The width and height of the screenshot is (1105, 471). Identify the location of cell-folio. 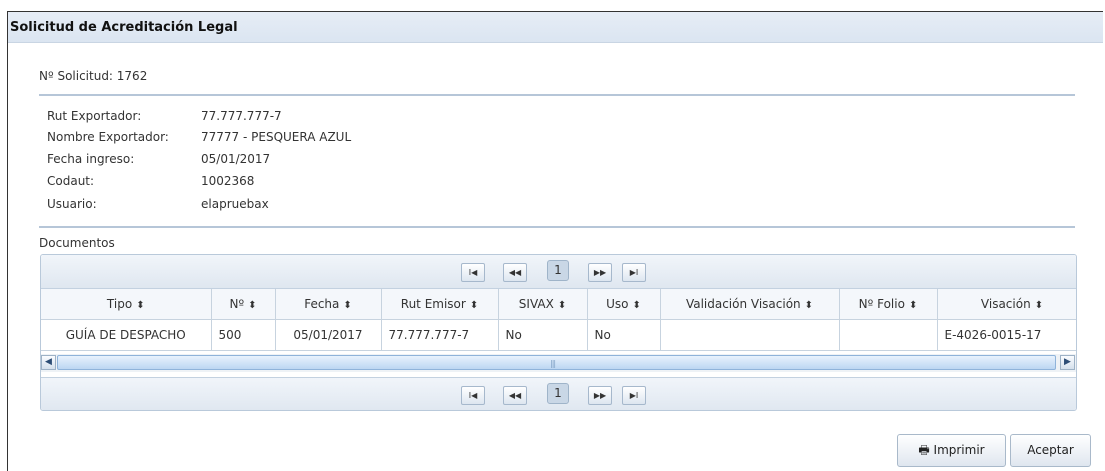
(888, 335).